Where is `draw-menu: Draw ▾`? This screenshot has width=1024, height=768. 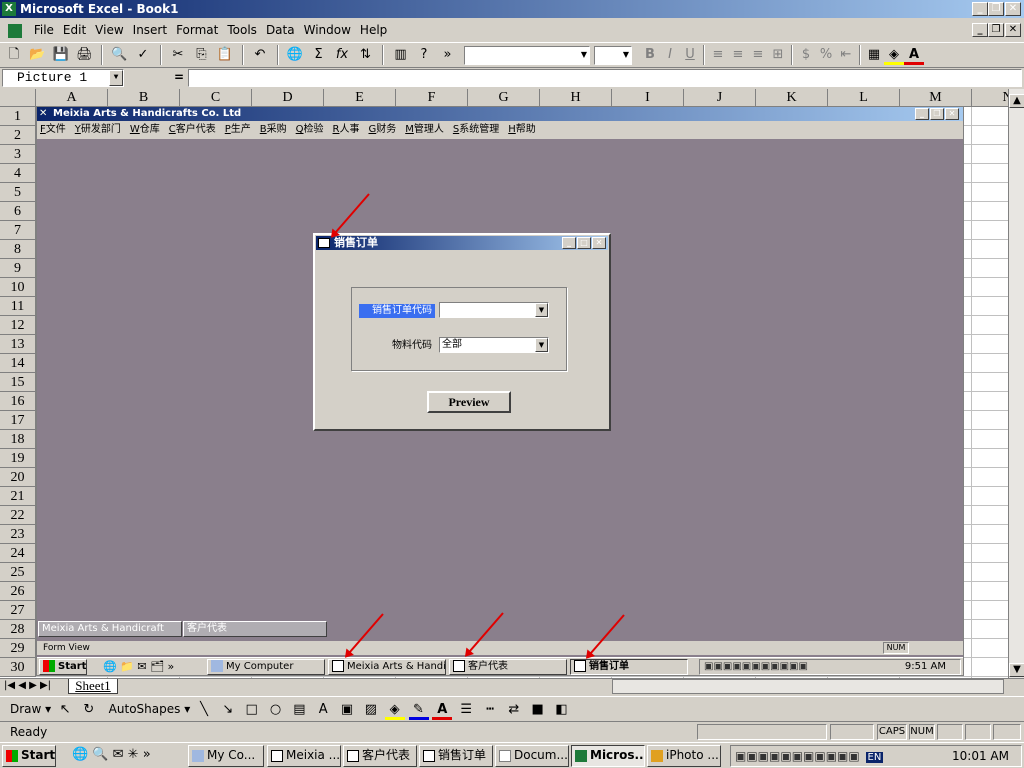
draw-menu: Draw ▾ is located at coordinates (30, 709).